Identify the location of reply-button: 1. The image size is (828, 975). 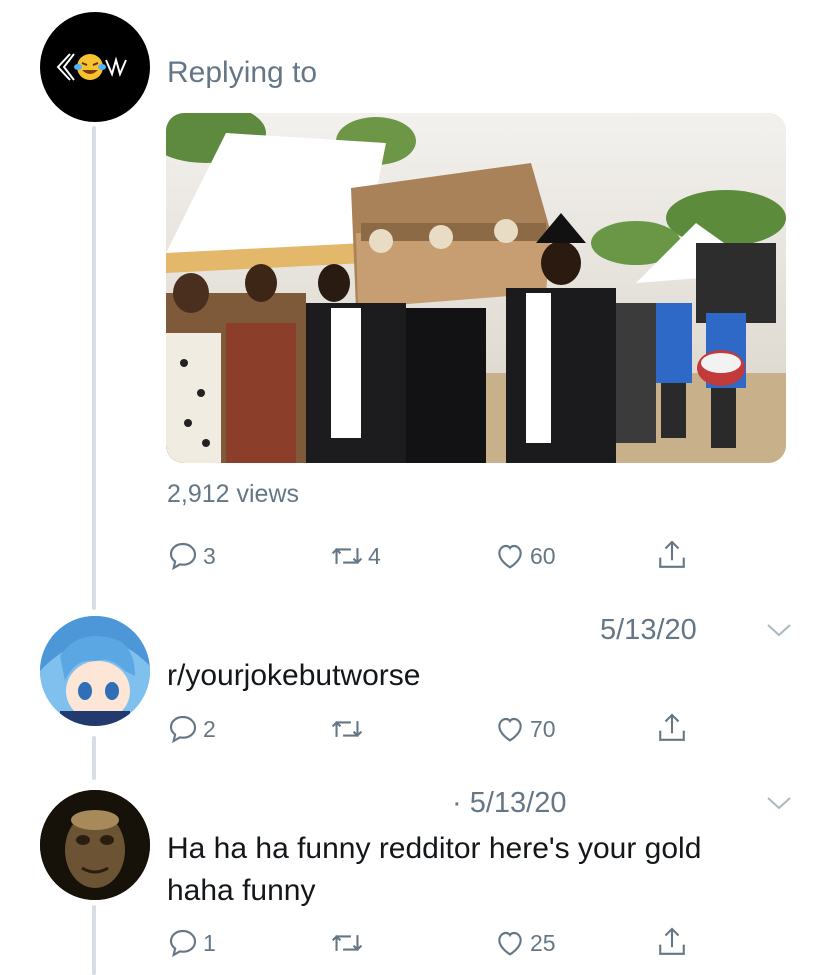
(191, 943).